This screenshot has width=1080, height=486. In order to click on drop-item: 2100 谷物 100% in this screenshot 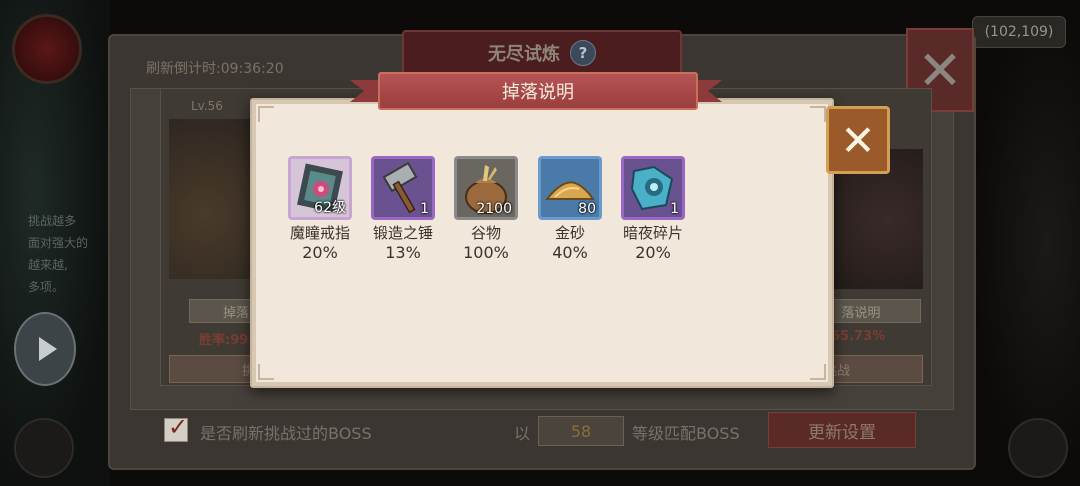, I will do `click(486, 209)`.